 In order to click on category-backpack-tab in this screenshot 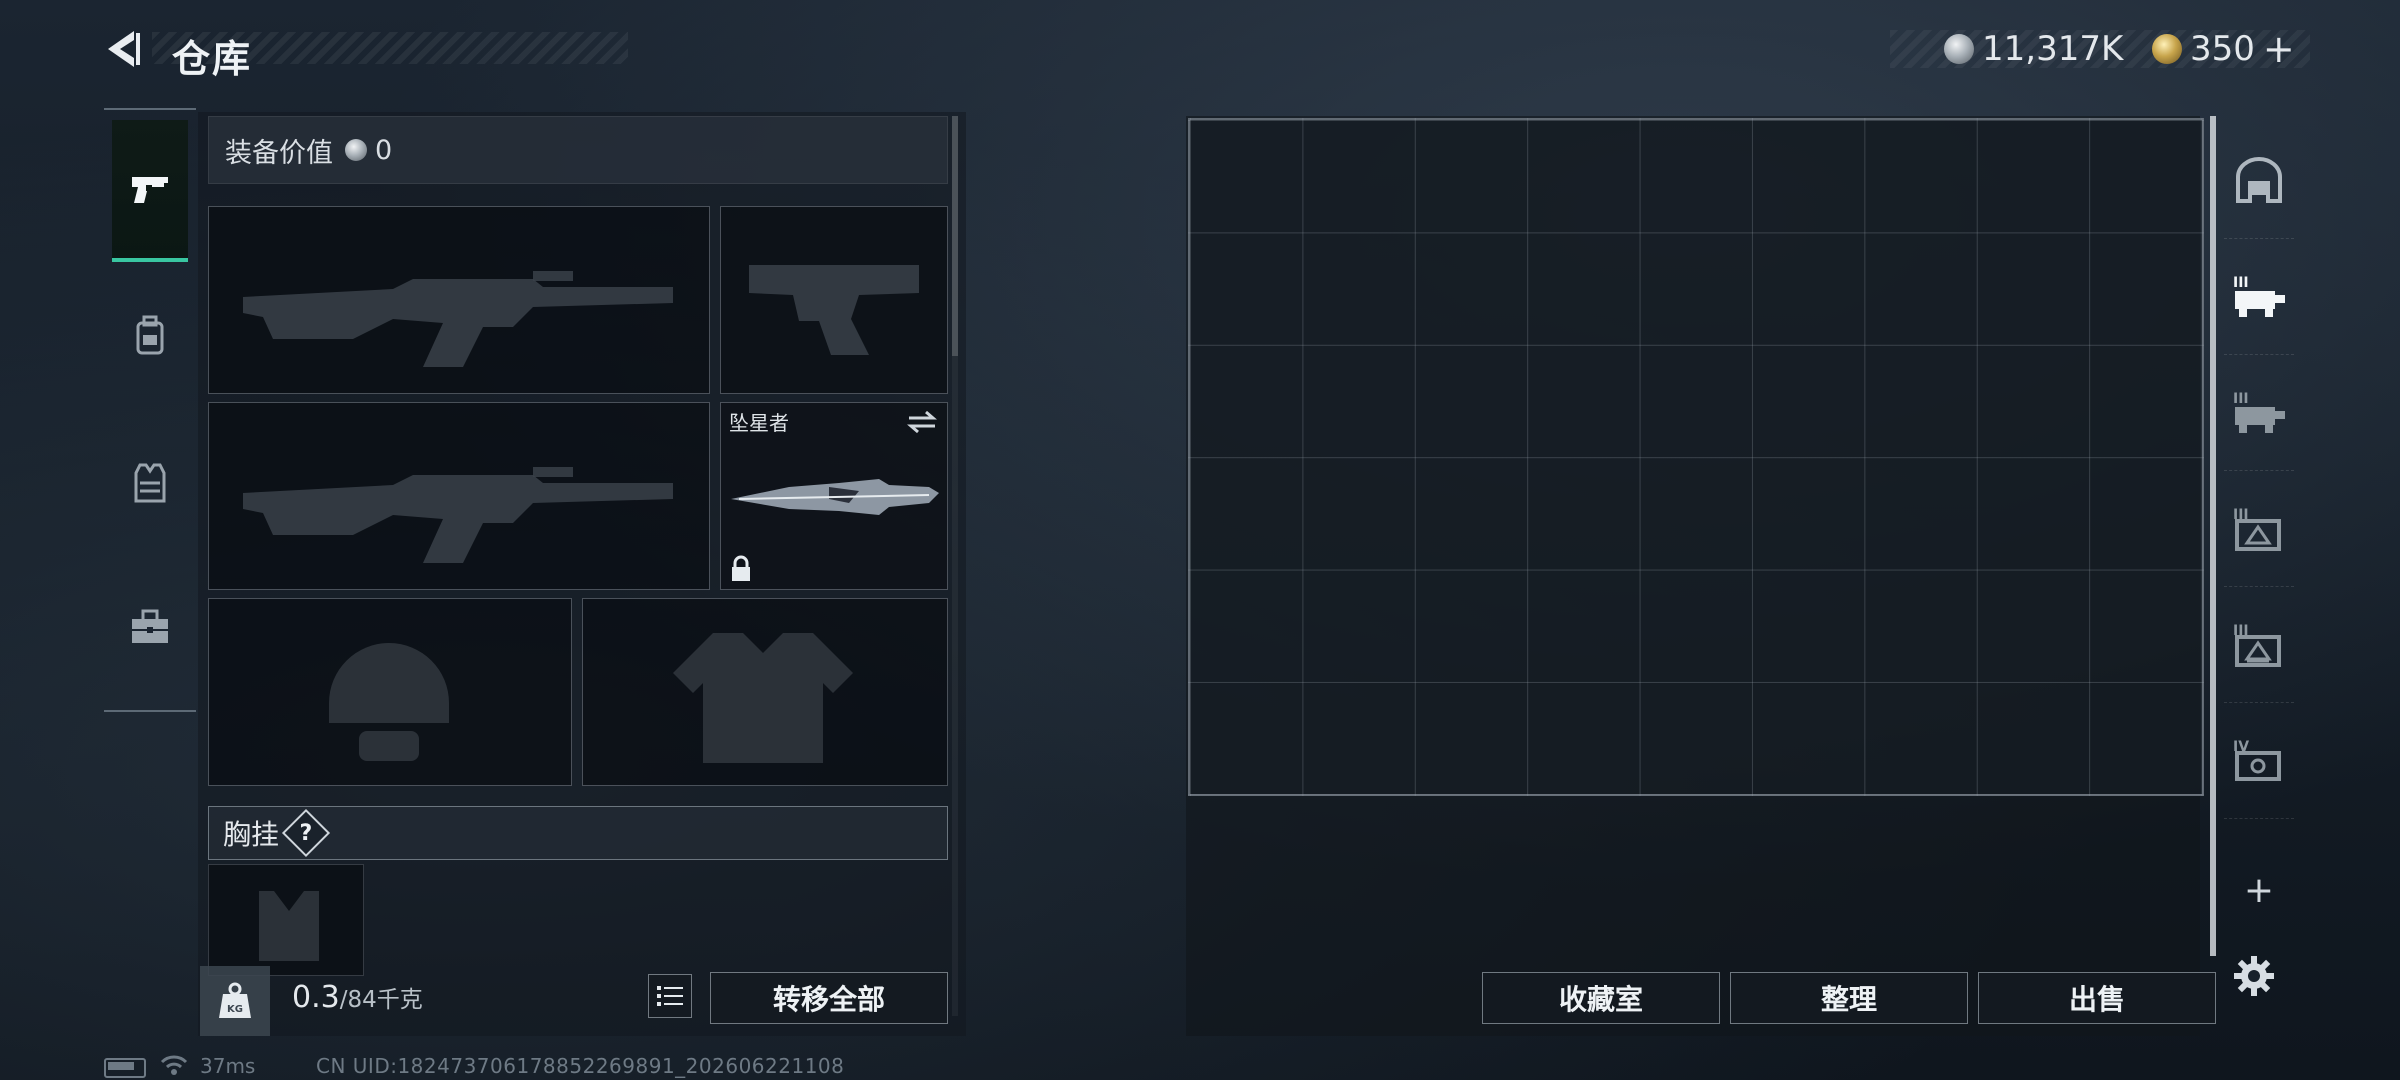, I will do `click(150, 337)`.